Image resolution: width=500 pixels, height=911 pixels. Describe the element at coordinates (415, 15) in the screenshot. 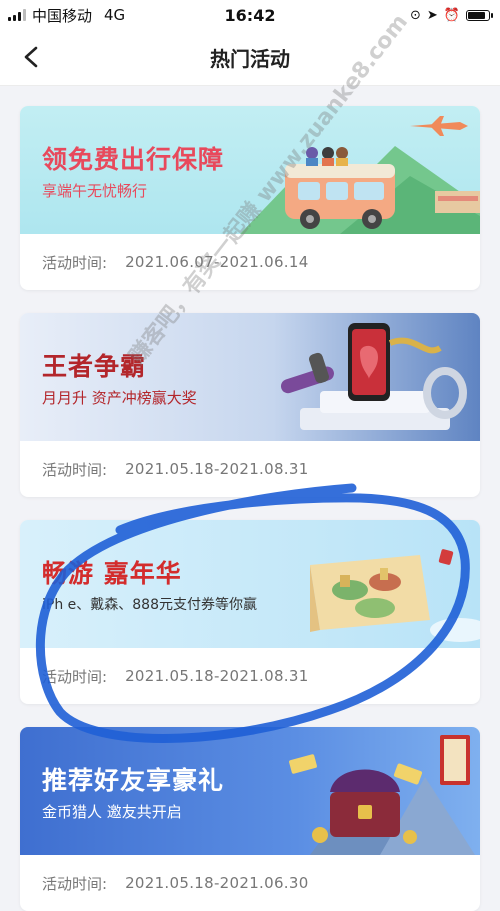

I see `rotation-lock-icon: ⊙` at that location.